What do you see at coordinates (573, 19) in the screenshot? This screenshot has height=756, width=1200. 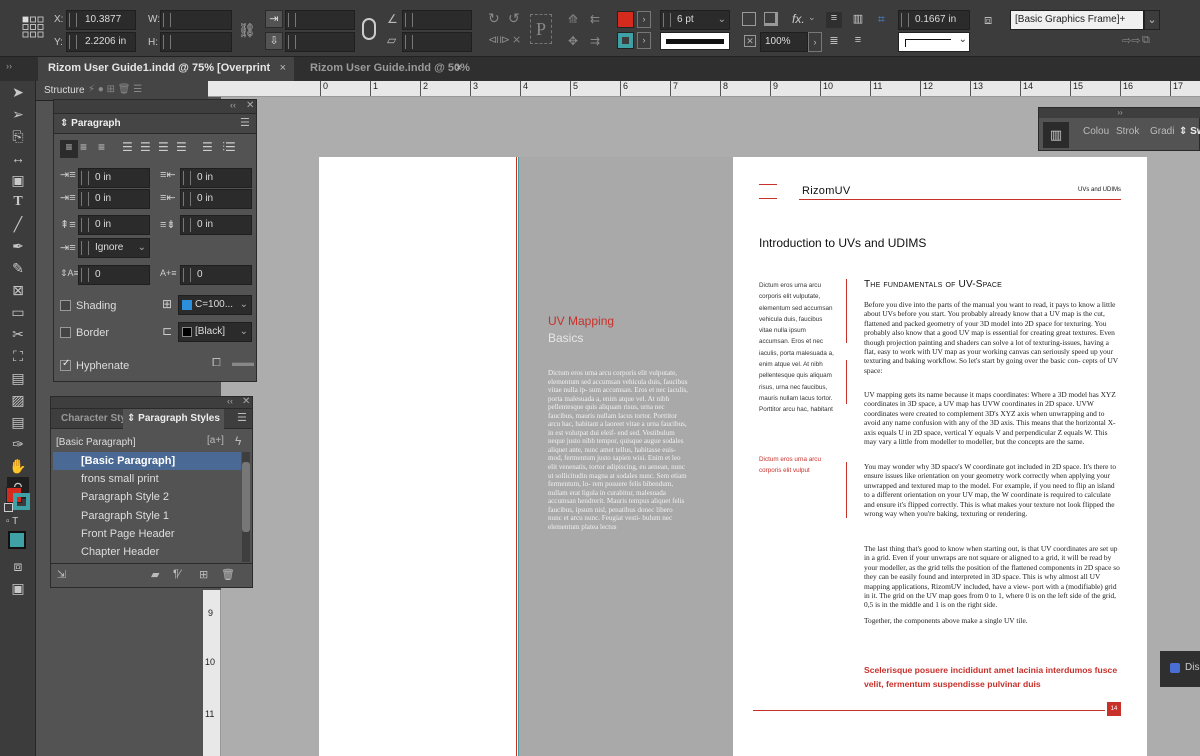 I see `select-container-icon: ⟰` at bounding box center [573, 19].